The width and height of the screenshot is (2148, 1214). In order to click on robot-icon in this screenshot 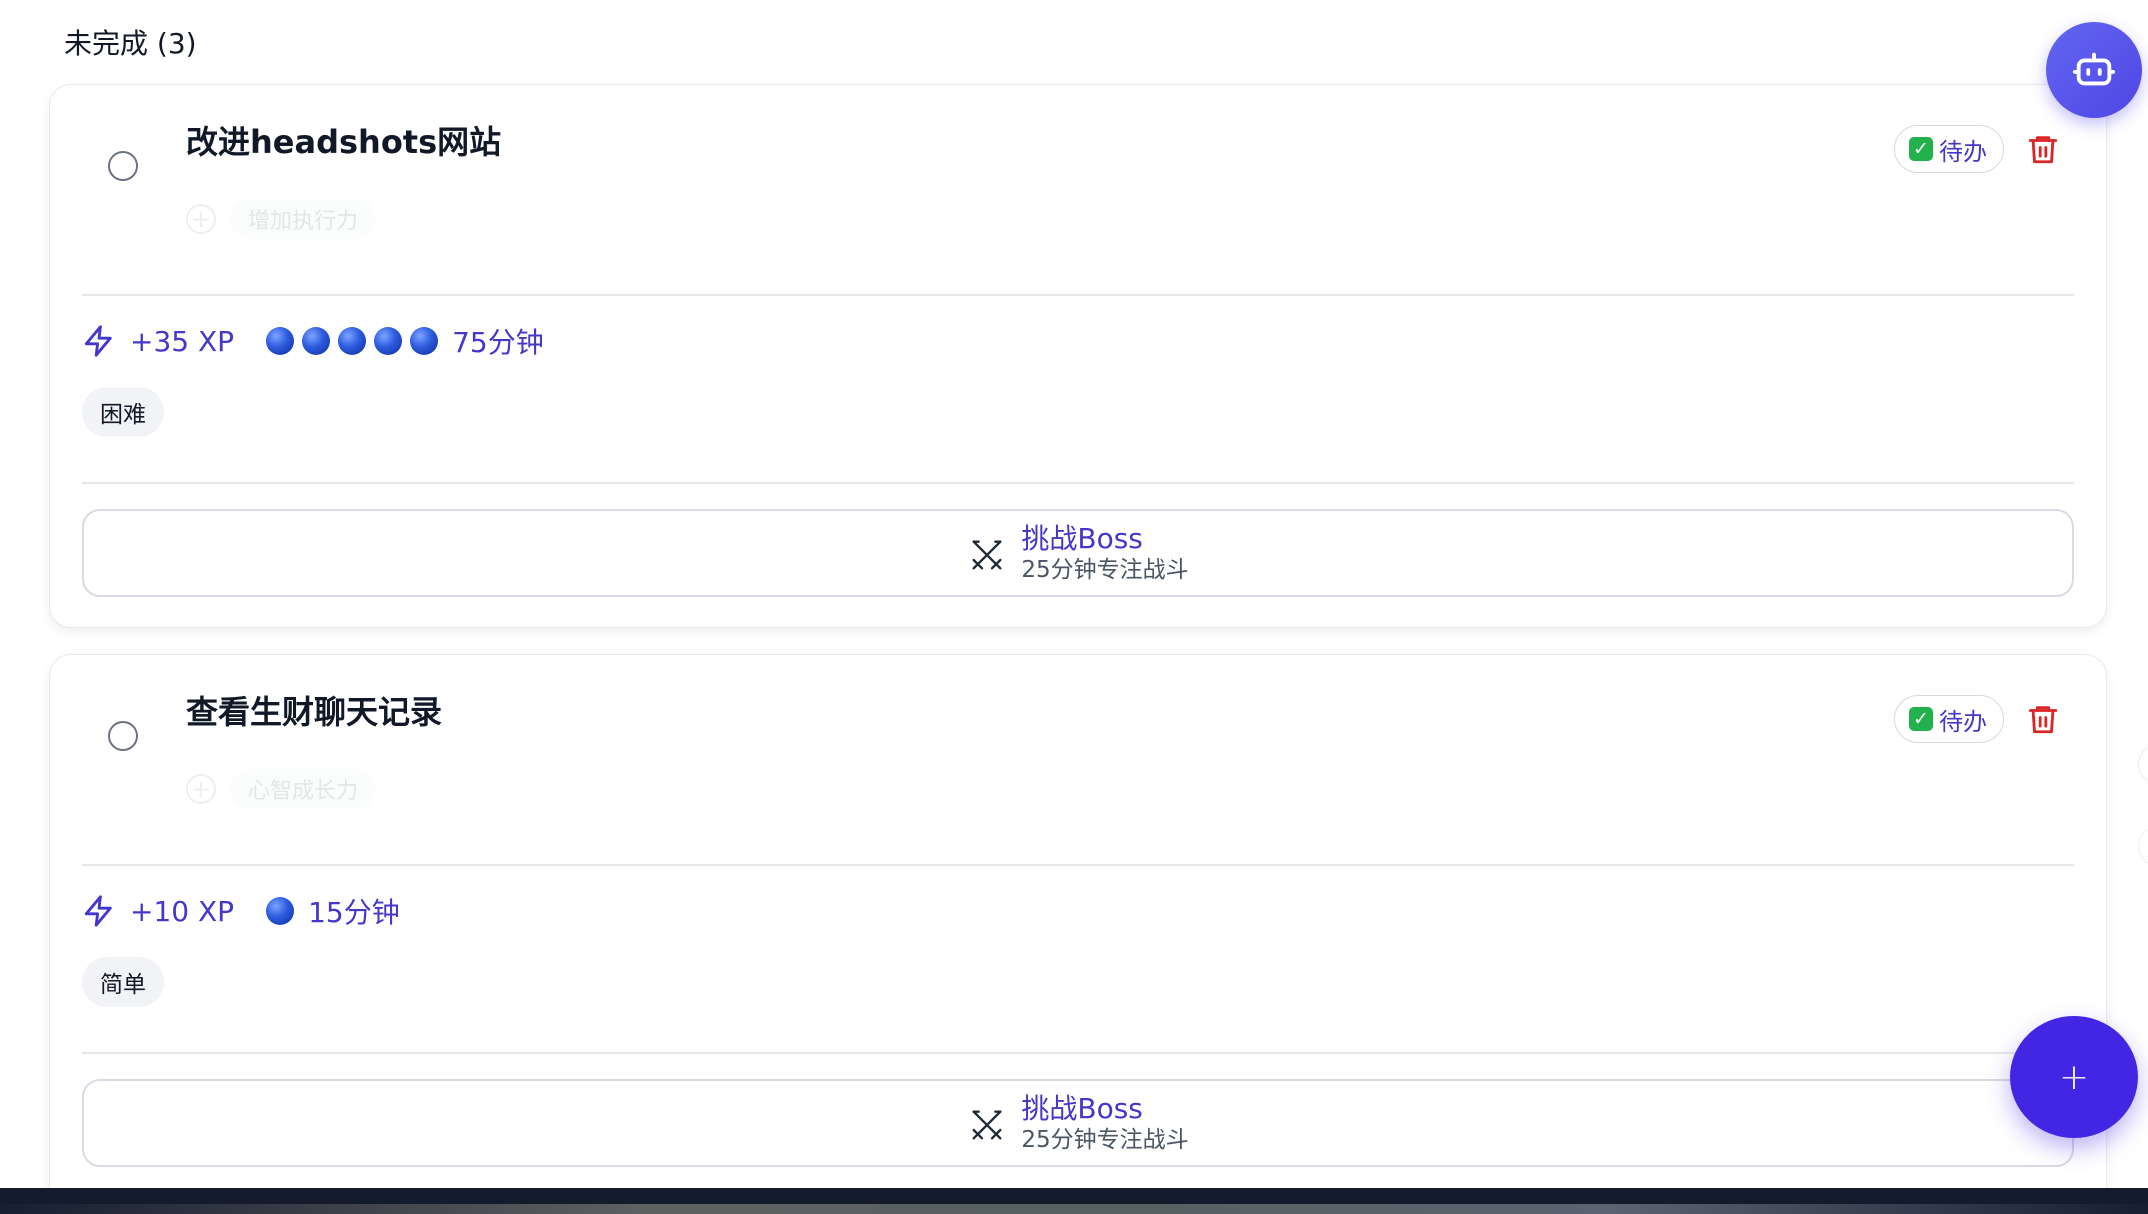, I will do `click(2094, 69)`.